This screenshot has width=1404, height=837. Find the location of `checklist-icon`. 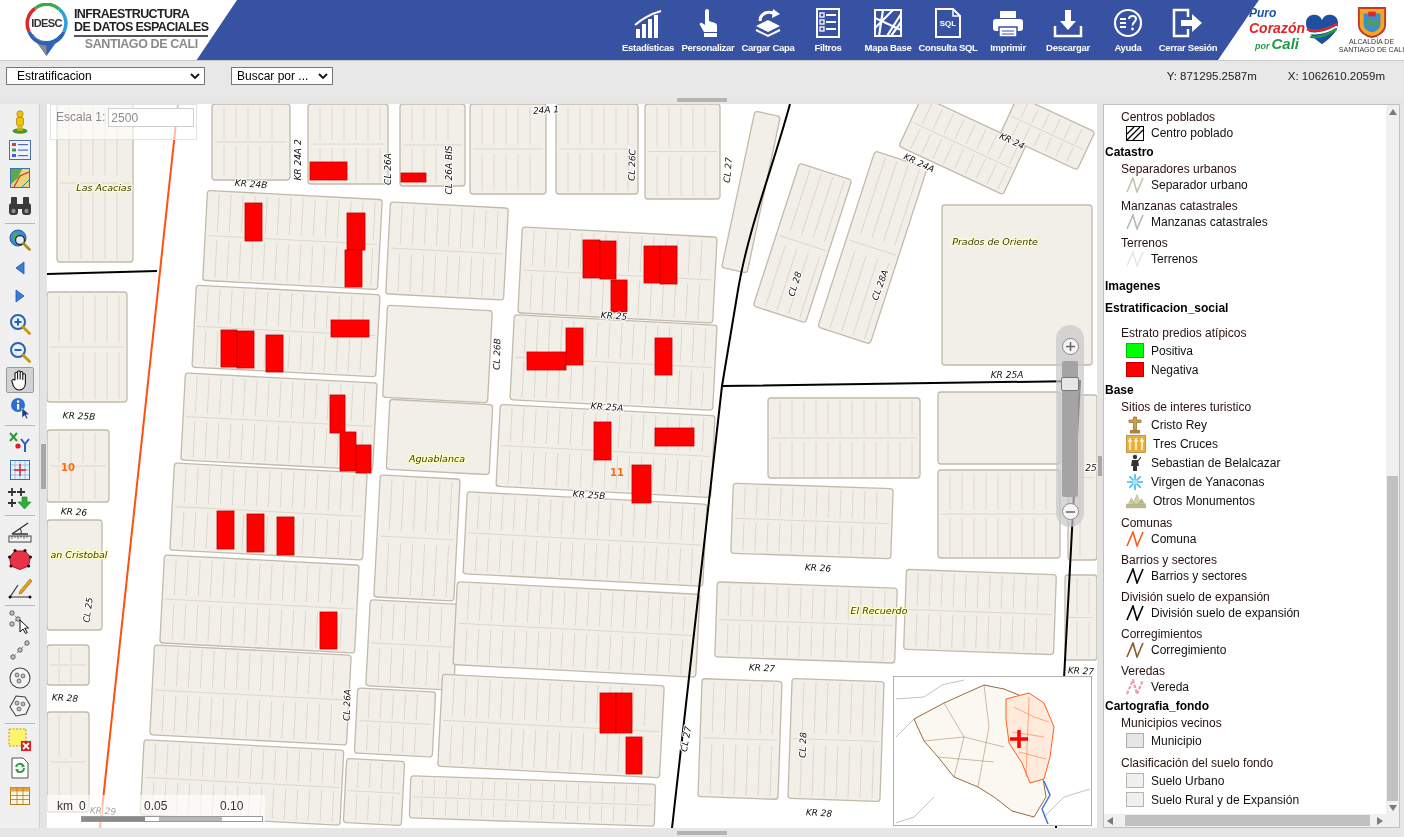

checklist-icon is located at coordinates (828, 23).